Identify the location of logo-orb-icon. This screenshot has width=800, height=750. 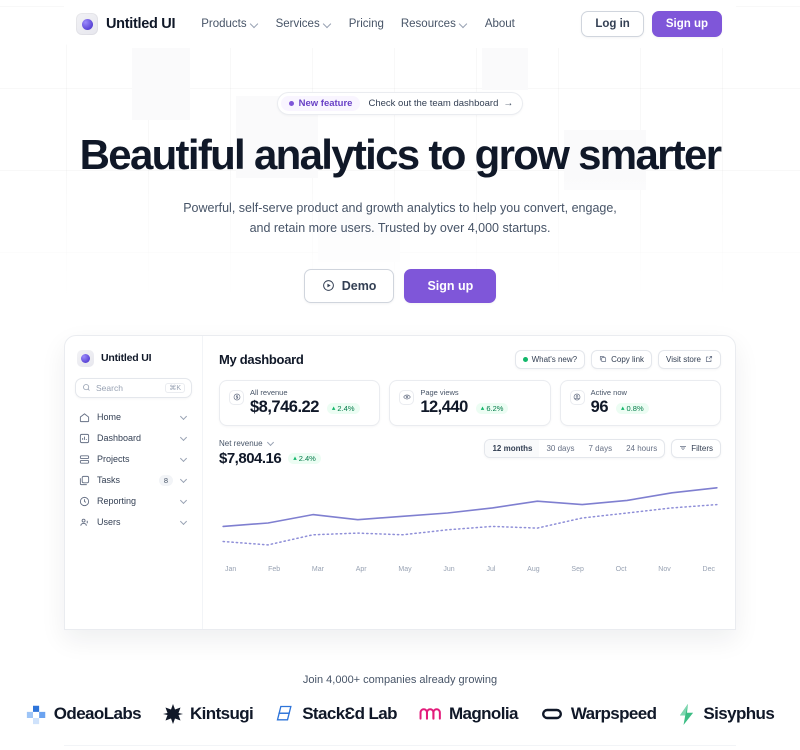
(87, 24).